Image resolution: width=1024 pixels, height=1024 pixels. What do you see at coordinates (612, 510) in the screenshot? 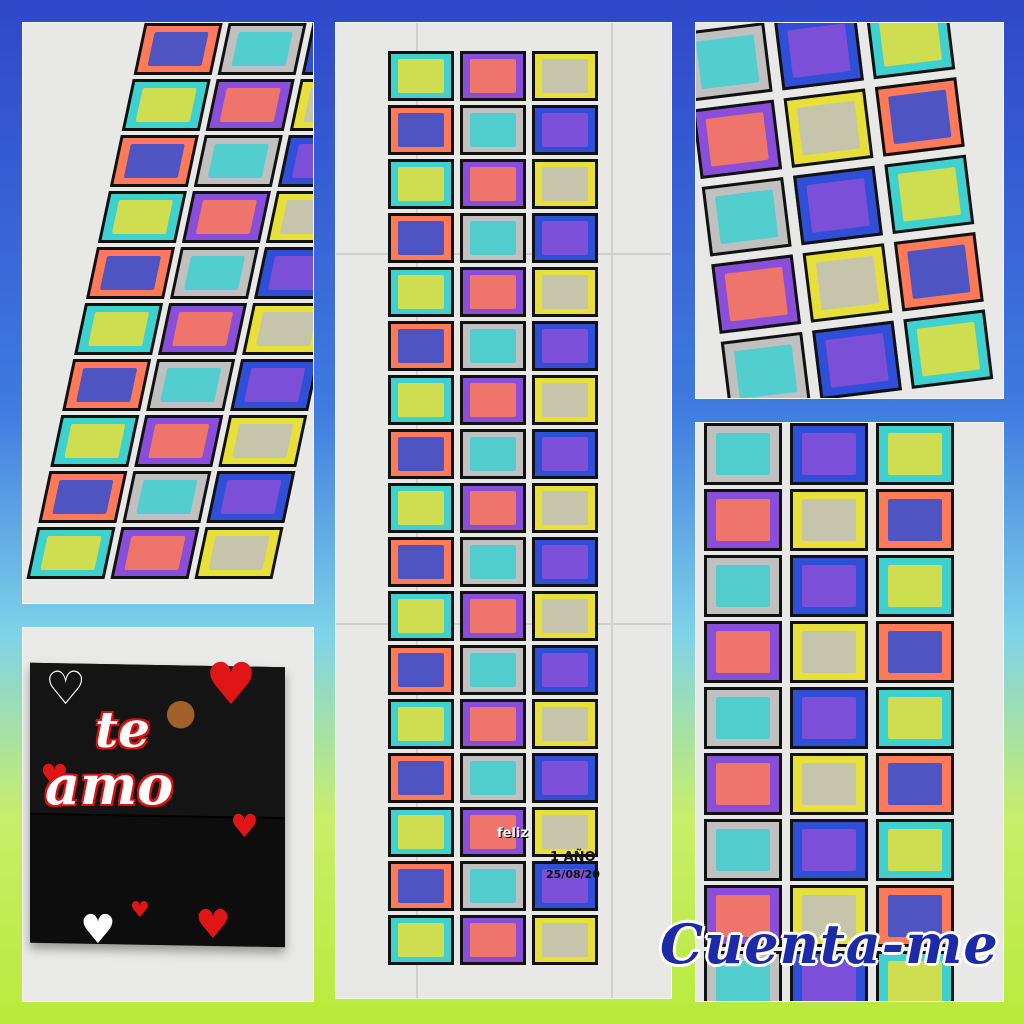
I see `floor-grout` at bounding box center [612, 510].